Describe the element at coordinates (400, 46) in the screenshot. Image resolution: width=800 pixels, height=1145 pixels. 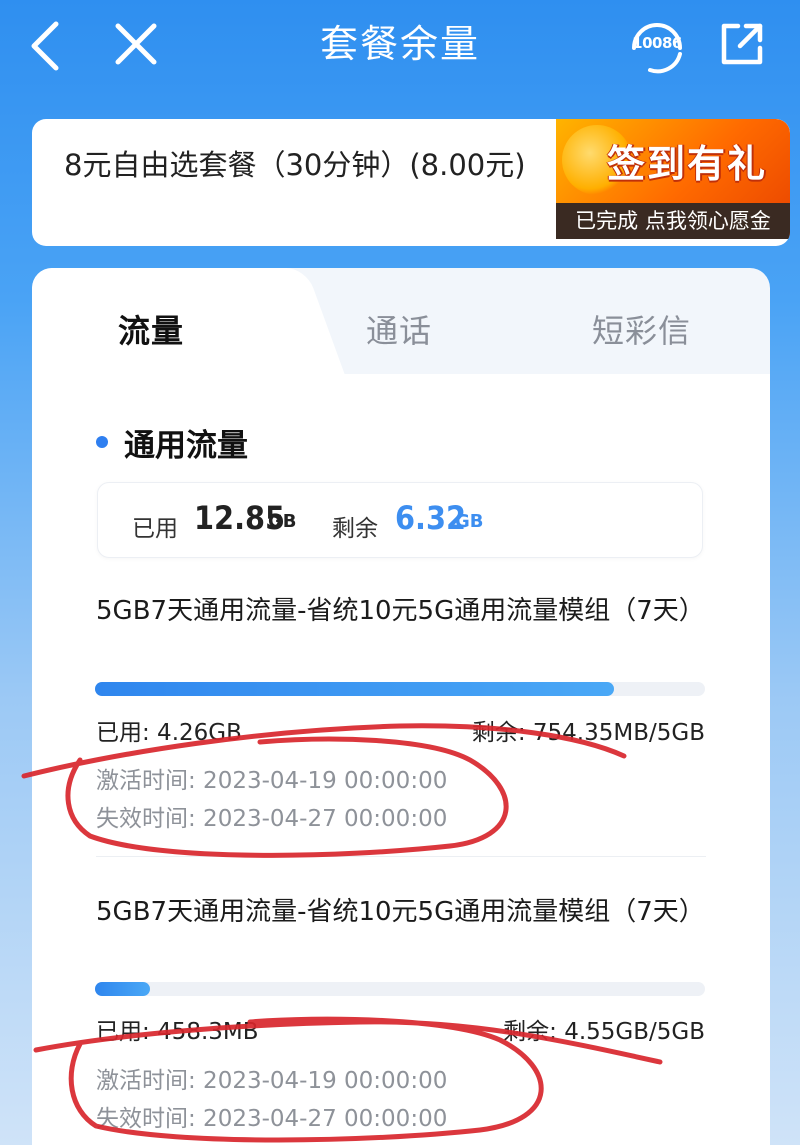
I see `top-bar: 套餐余量 10086` at that location.